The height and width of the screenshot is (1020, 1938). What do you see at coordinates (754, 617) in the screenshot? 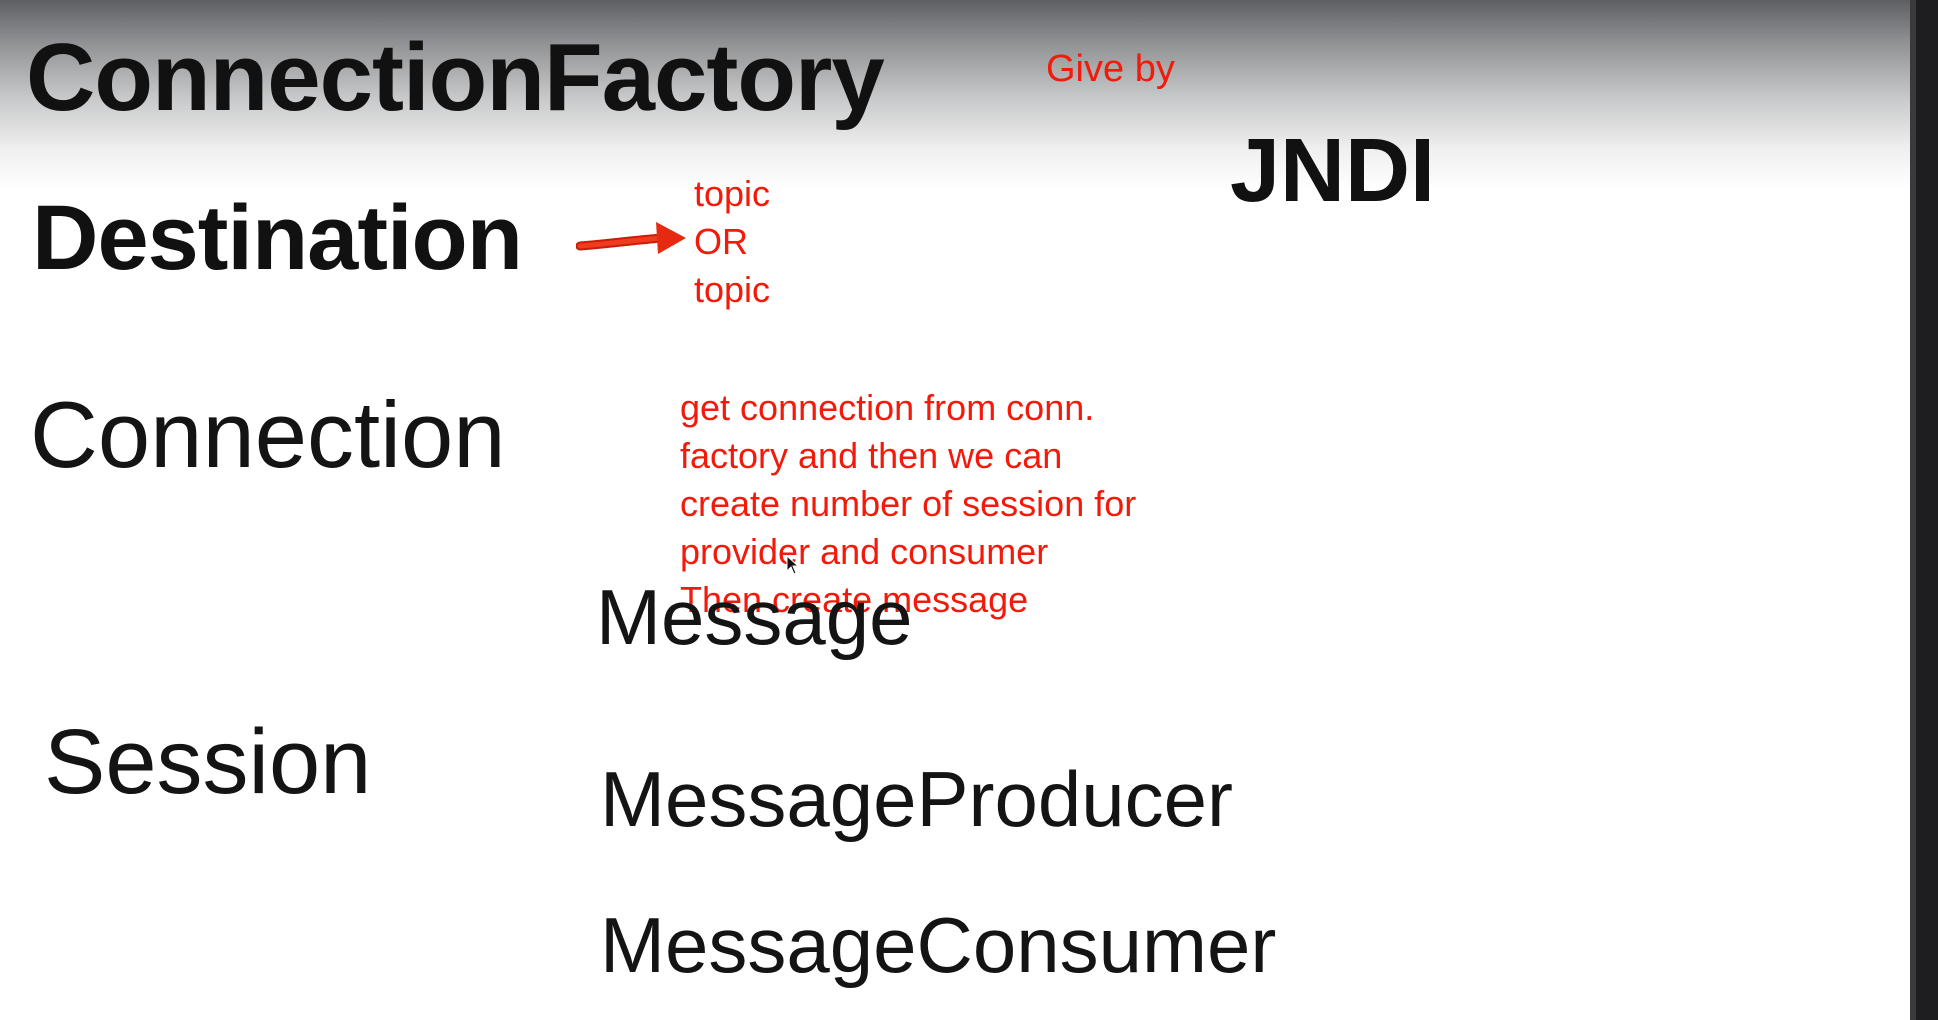
I see `heading-message: Message` at bounding box center [754, 617].